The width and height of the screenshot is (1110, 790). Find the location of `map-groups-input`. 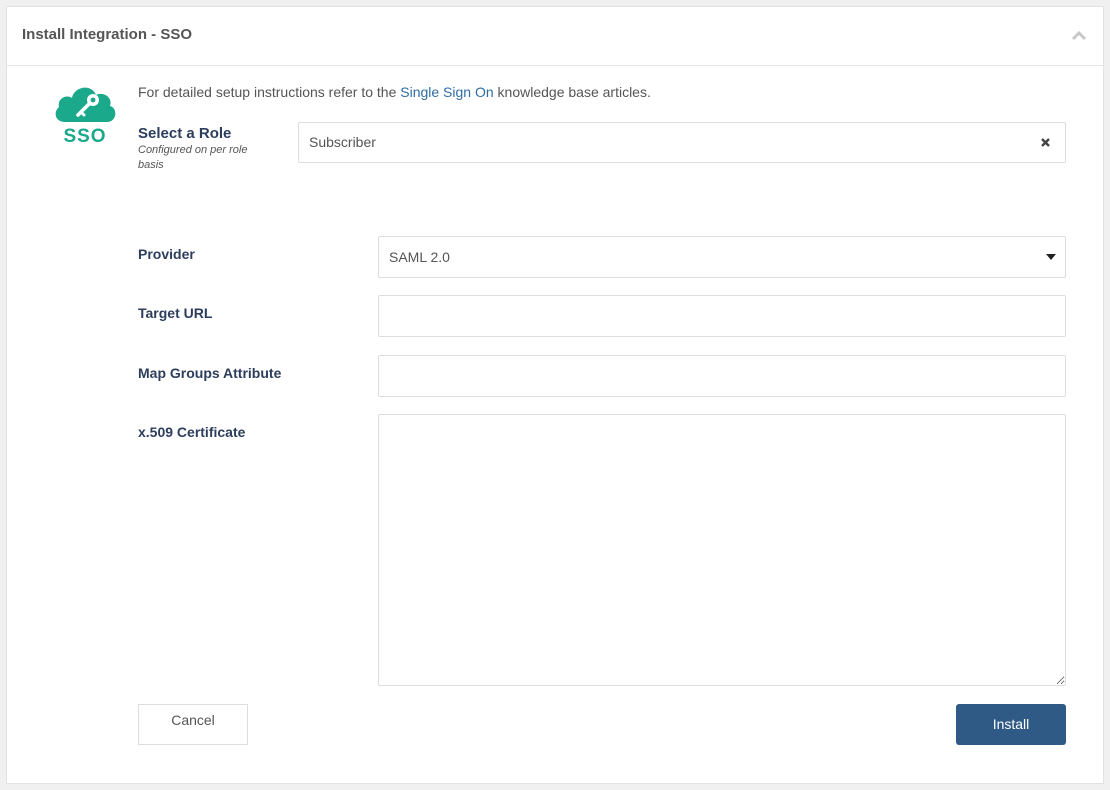

map-groups-input is located at coordinates (722, 376).